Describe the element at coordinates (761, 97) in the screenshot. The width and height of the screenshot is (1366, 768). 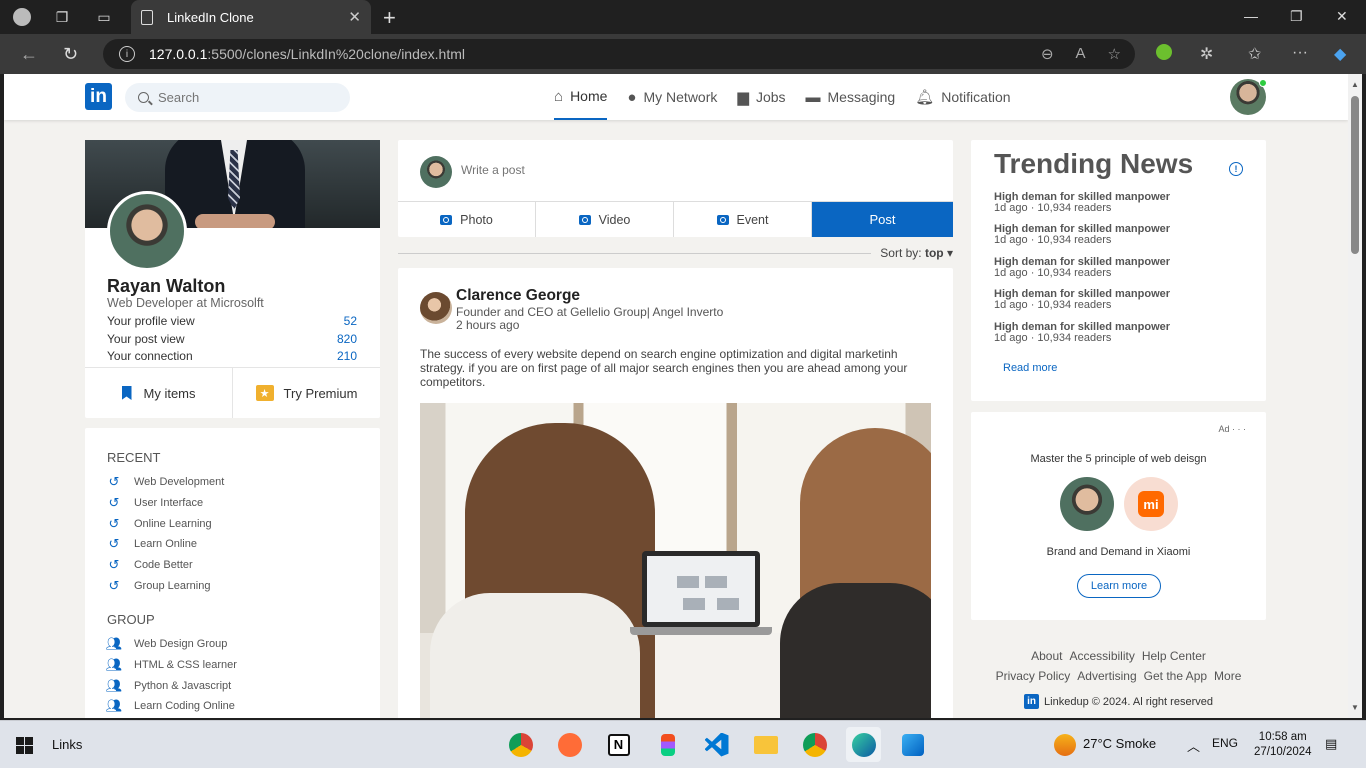
I see `nav-jobs: ▆ Jobs` at that location.